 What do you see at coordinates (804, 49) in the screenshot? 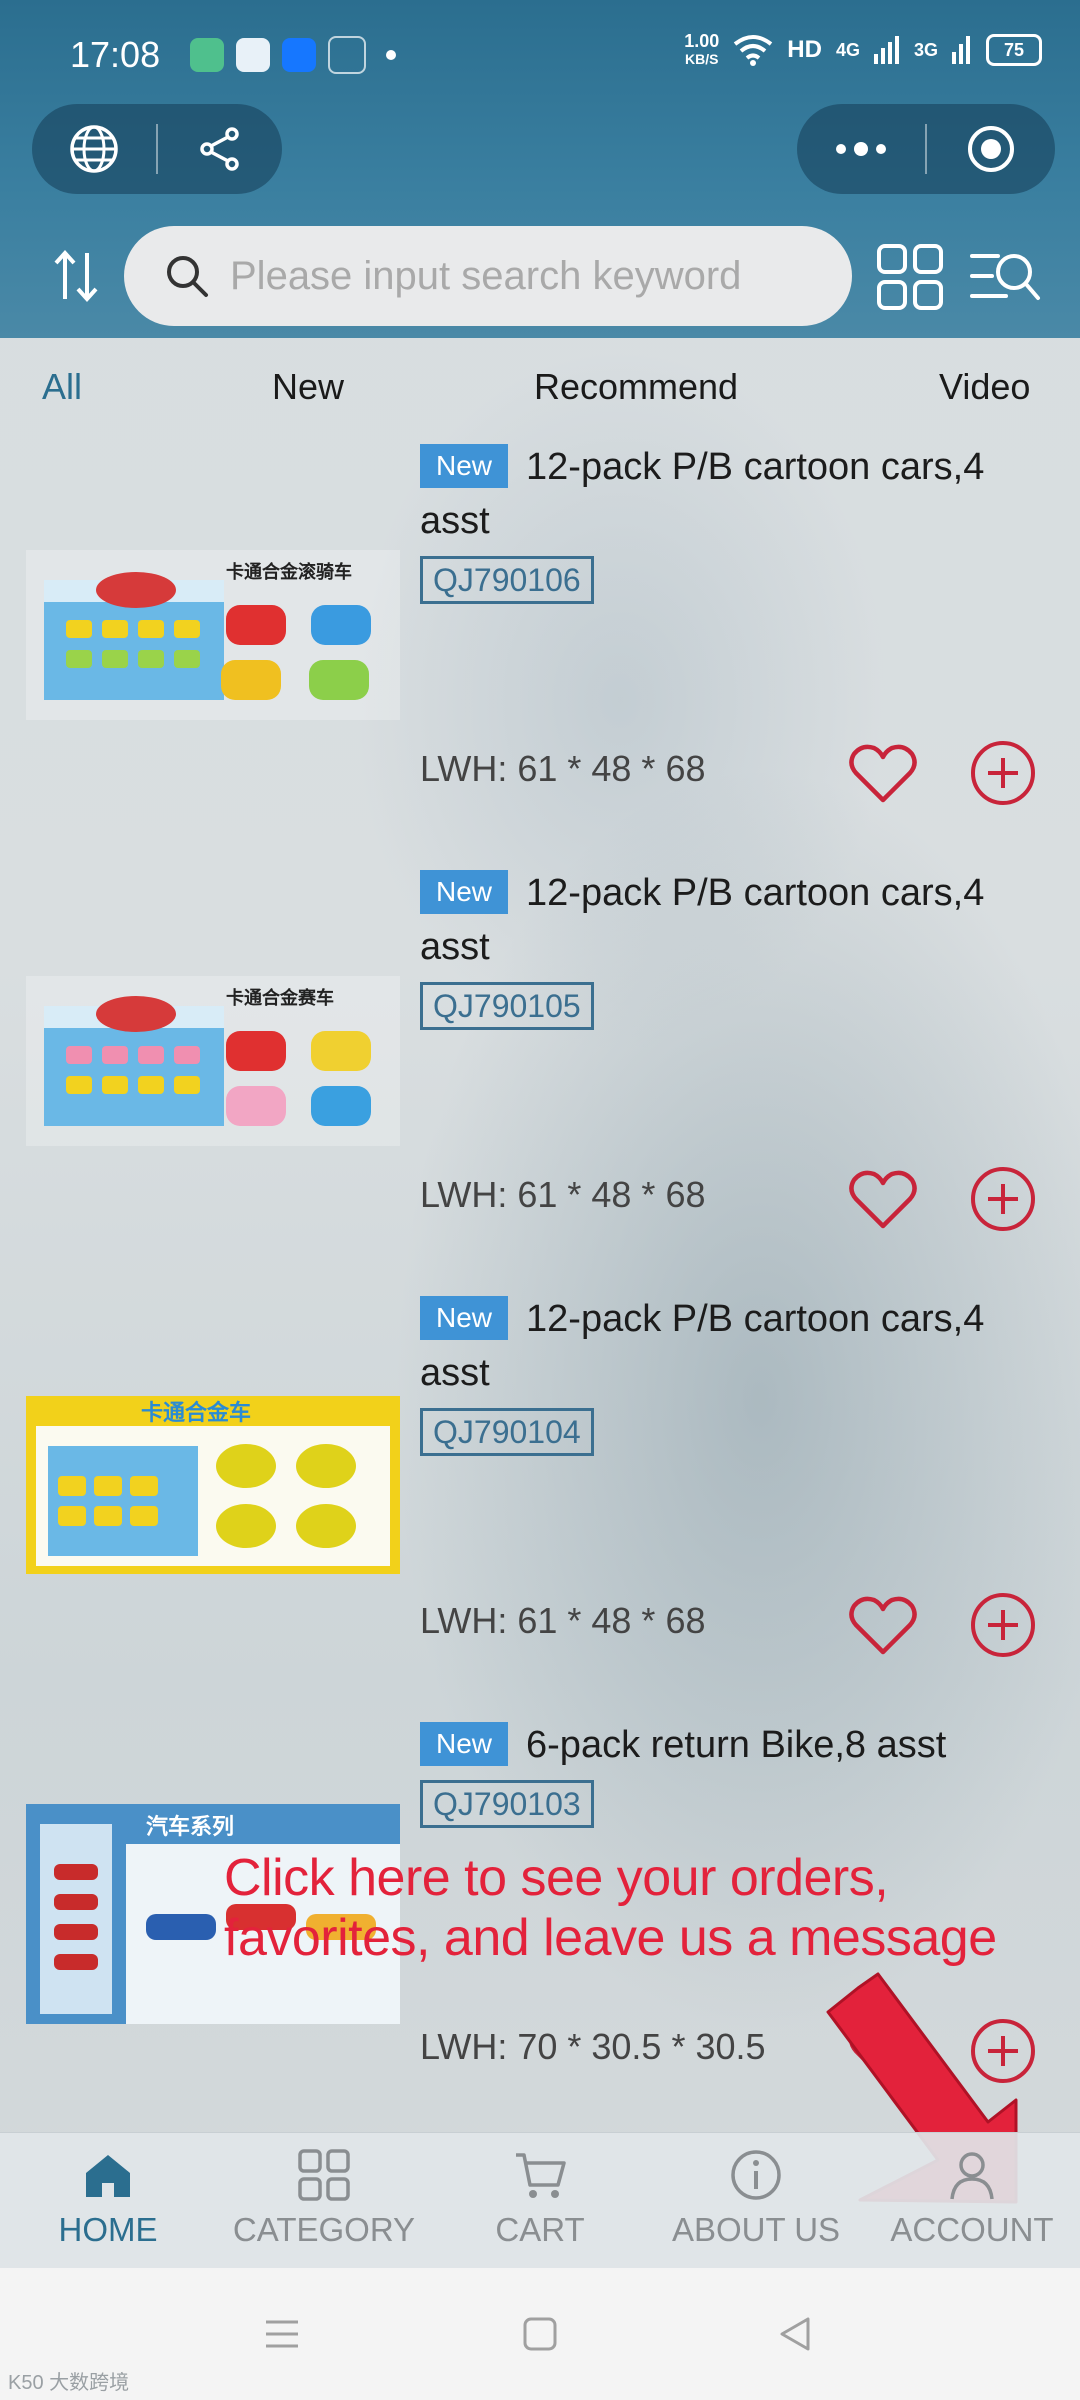
I see `network-hd-label: HD` at bounding box center [804, 49].